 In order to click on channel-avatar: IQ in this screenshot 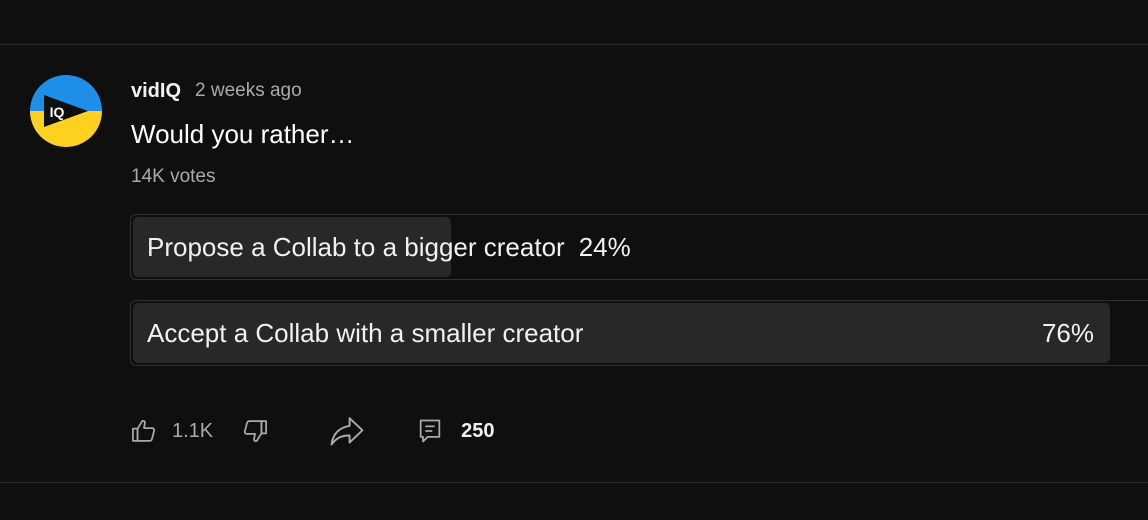, I will do `click(66, 111)`.